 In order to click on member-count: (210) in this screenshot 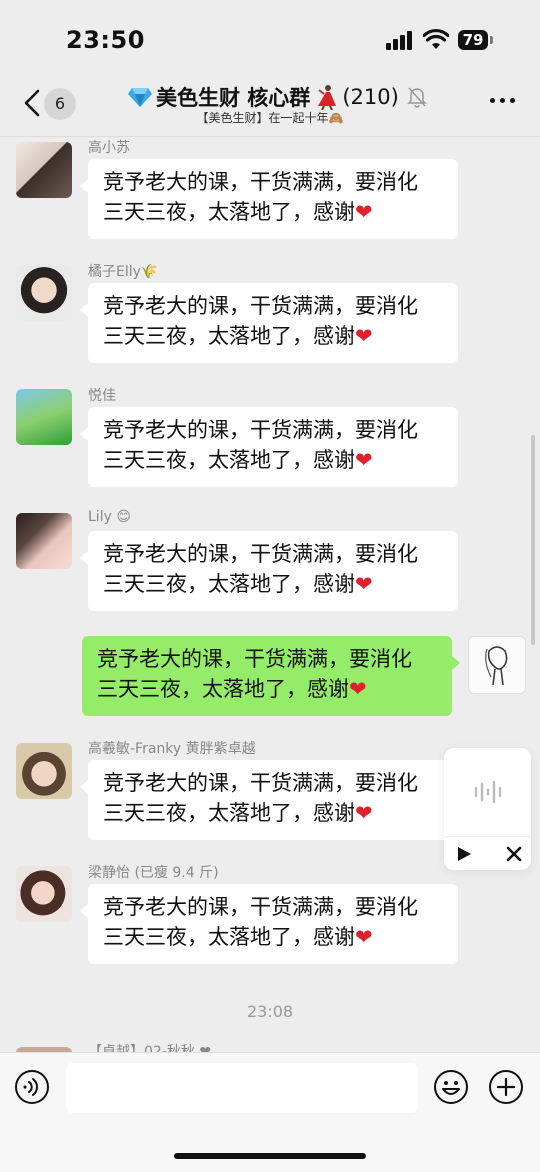, I will do `click(370, 97)`.